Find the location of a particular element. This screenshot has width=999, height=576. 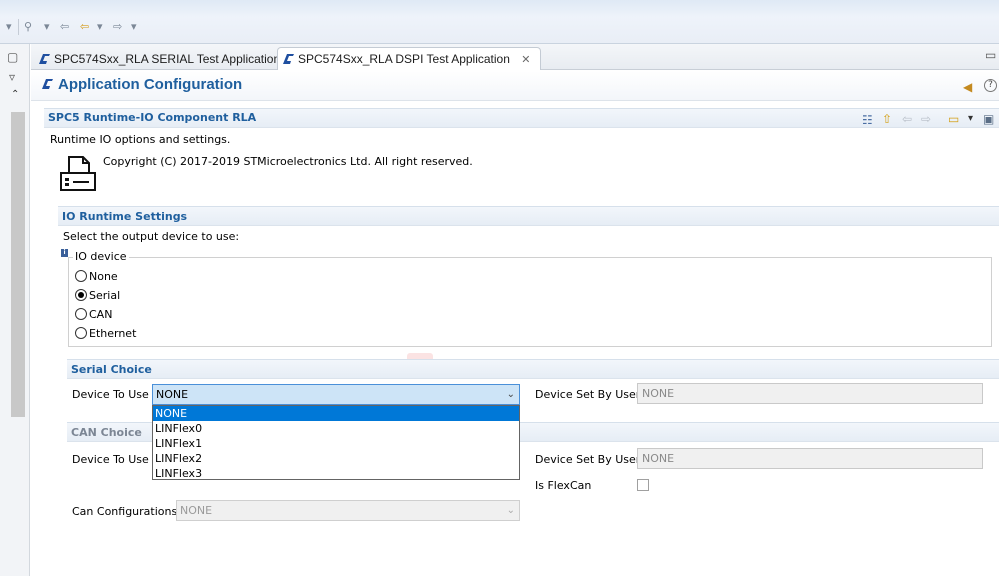

can-choice-title: CAN Choice is located at coordinates (106, 432).